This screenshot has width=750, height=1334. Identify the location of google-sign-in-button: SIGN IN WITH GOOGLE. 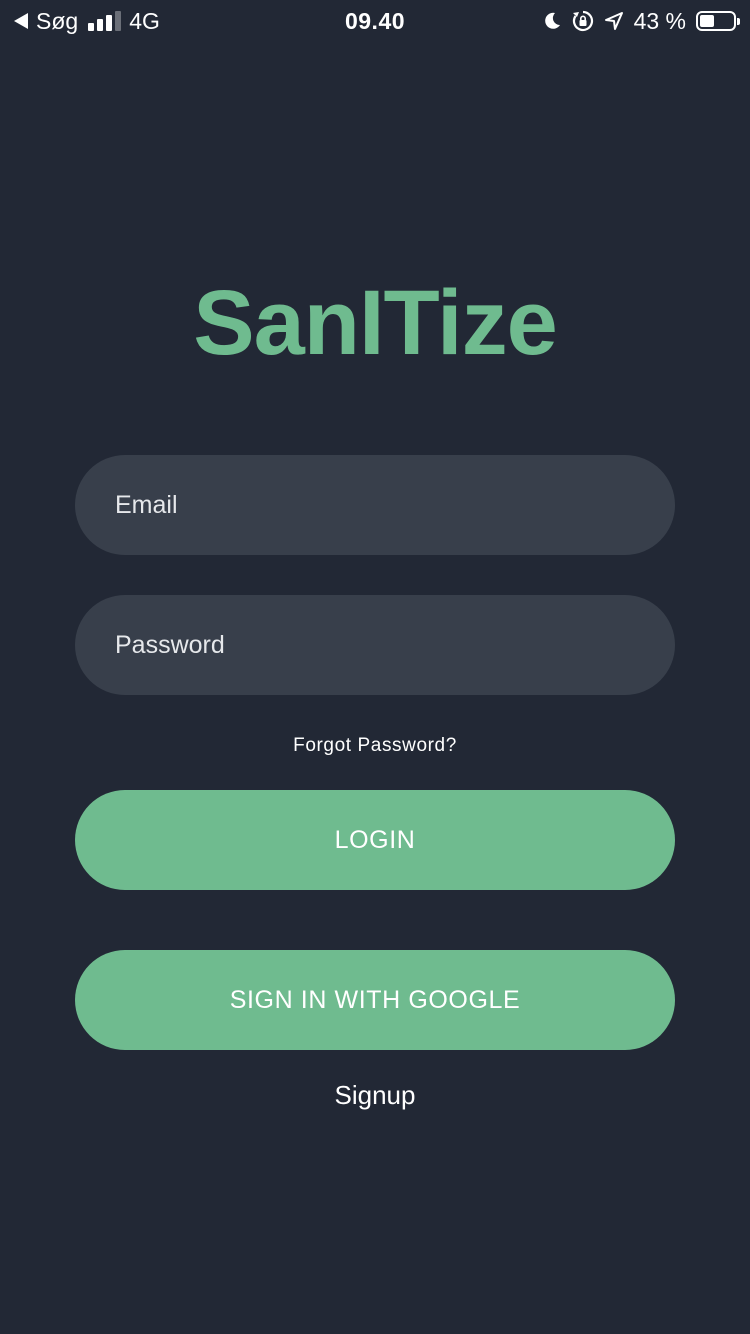
(375, 1000).